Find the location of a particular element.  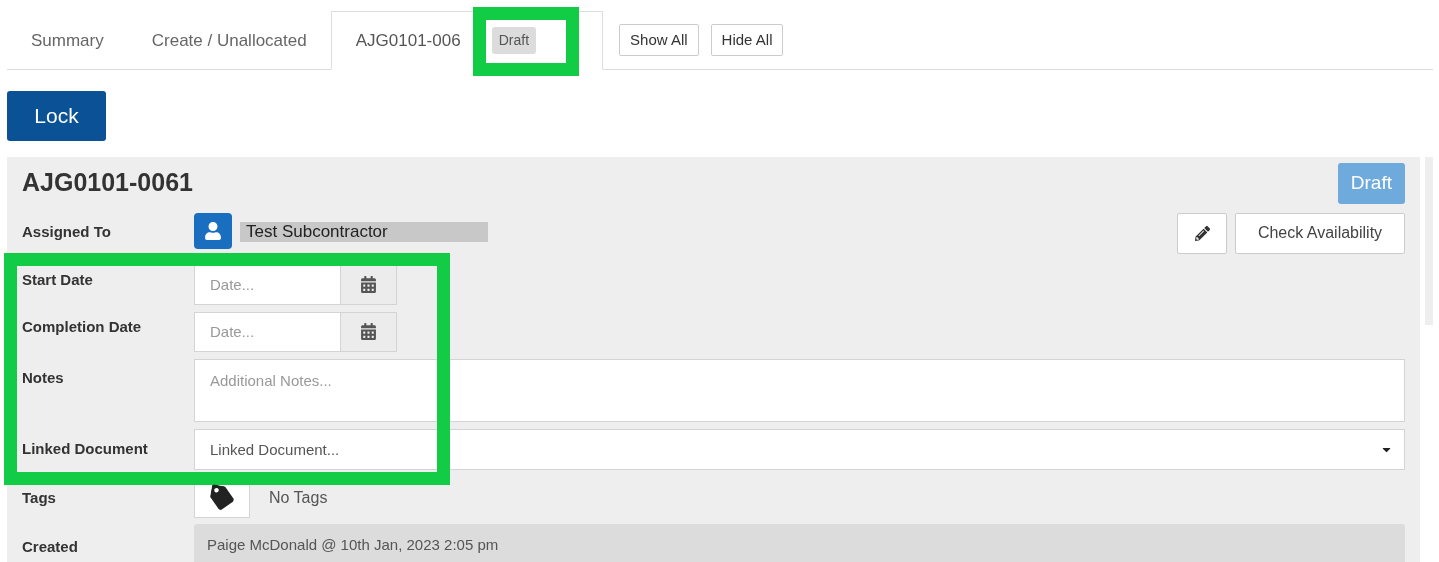

record-title: AJG0101-0061 is located at coordinates (107, 182).